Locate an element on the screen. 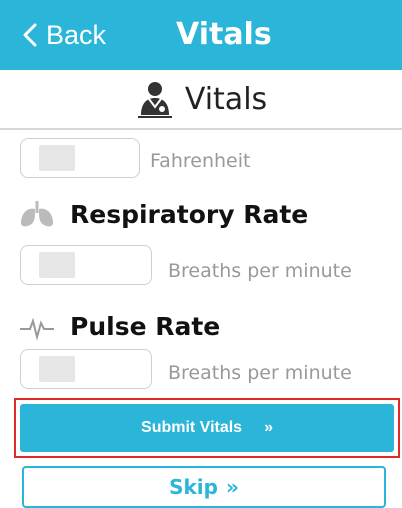  submit-vitals-button: Submit Vitals » is located at coordinates (207, 428).